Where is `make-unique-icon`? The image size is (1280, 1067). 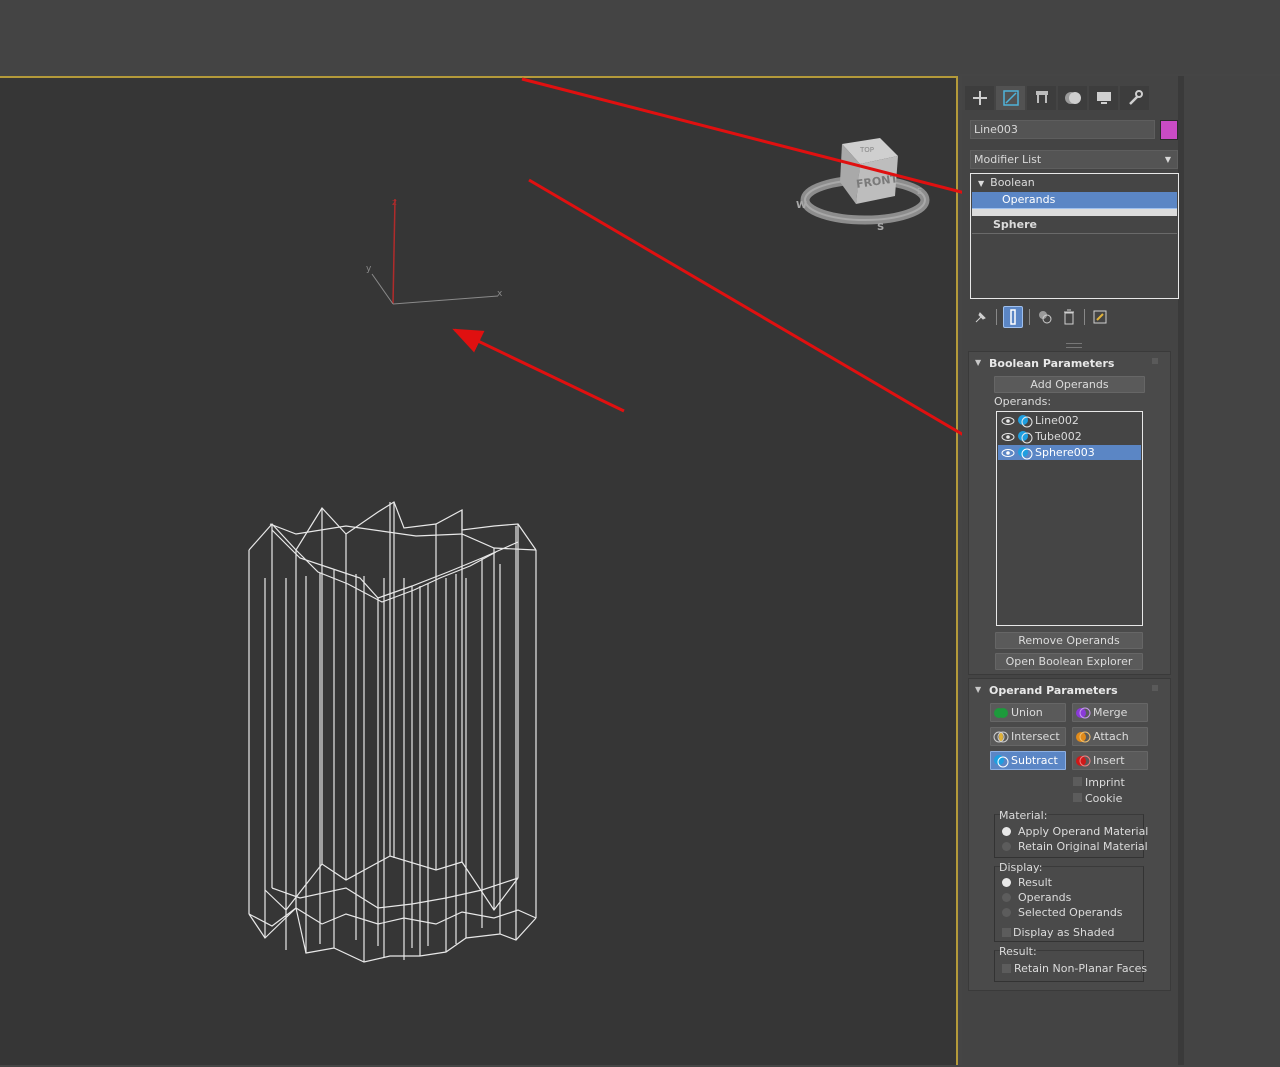 make-unique-icon is located at coordinates (1045, 317).